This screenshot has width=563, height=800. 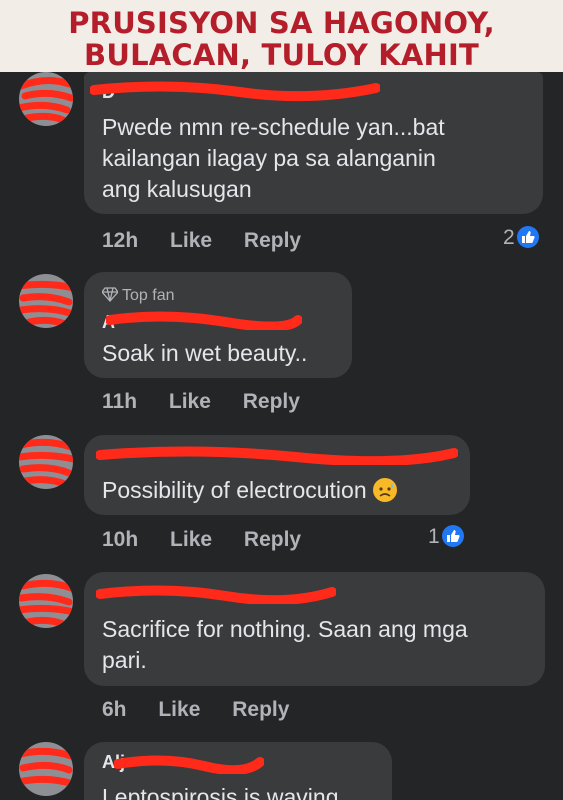 I want to click on comment-time: 10h, so click(x=120, y=539).